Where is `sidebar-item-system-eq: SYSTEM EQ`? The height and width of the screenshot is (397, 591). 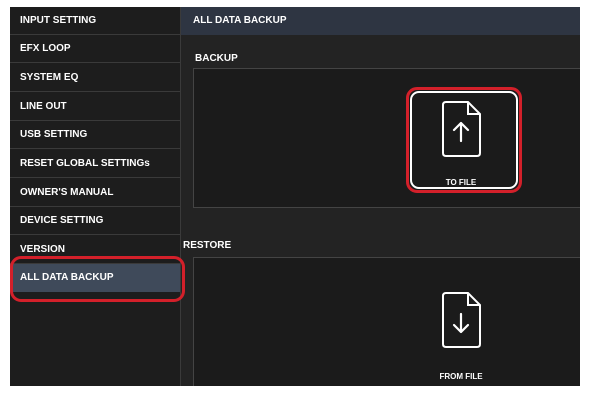 sidebar-item-system-eq: SYSTEM EQ is located at coordinates (95, 78).